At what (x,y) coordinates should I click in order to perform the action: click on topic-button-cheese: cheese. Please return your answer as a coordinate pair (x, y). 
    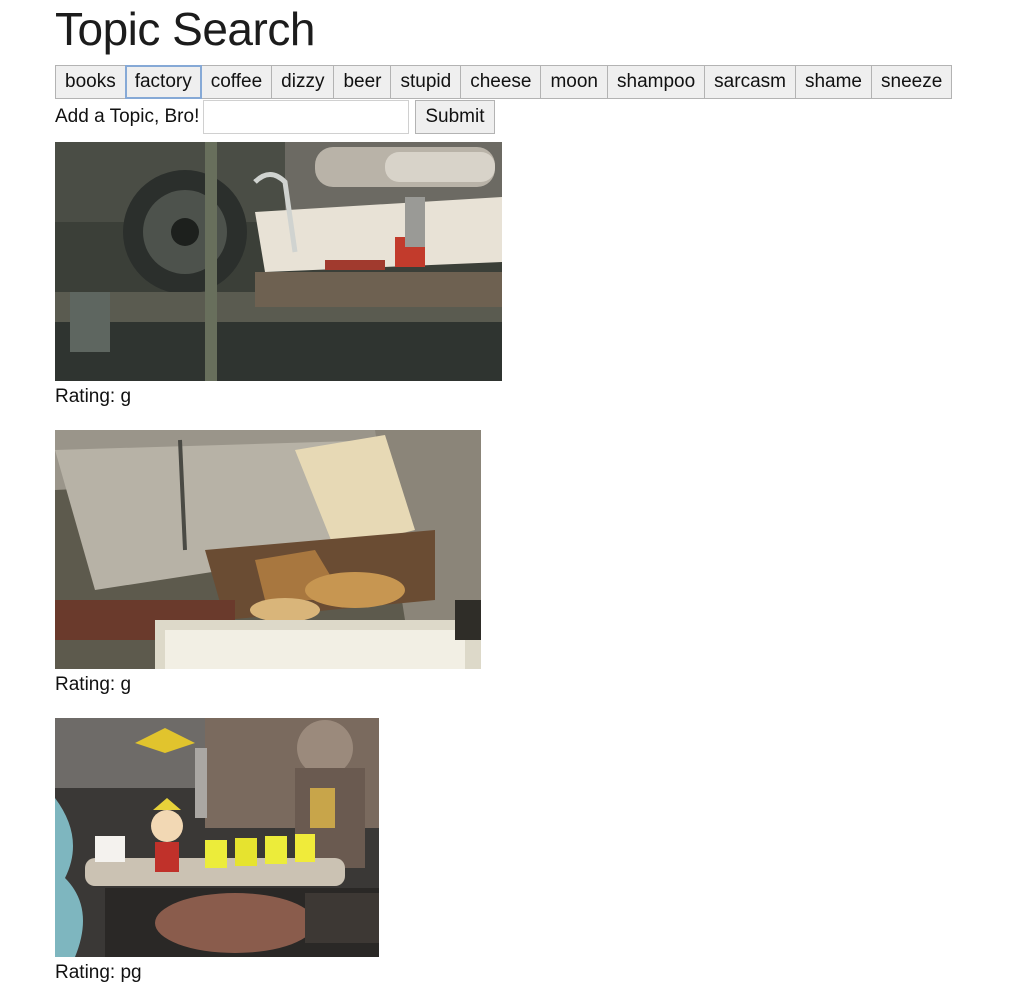
    Looking at the image, I should click on (501, 82).